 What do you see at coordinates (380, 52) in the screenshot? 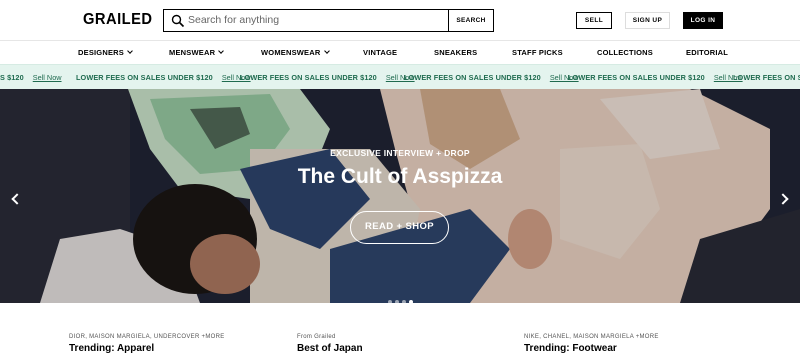
I see `nav-item-vintage: VINTAGE` at bounding box center [380, 52].